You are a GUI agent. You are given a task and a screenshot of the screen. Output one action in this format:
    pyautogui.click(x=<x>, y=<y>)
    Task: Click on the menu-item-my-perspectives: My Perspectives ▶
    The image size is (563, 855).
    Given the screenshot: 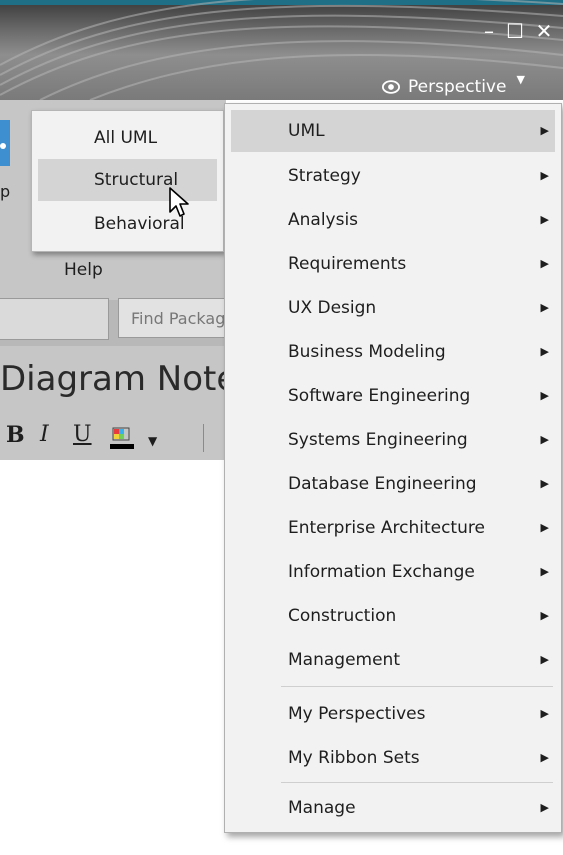 What is the action you would take?
    pyautogui.click(x=393, y=714)
    